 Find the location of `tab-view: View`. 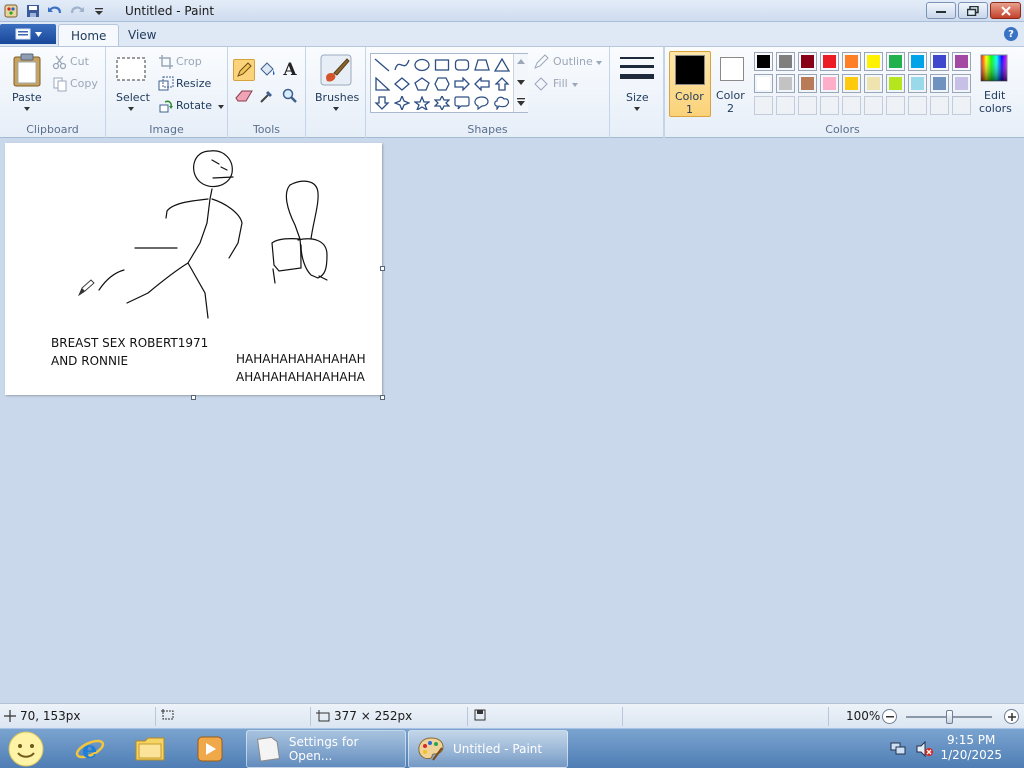

tab-view: View is located at coordinates (142, 35).